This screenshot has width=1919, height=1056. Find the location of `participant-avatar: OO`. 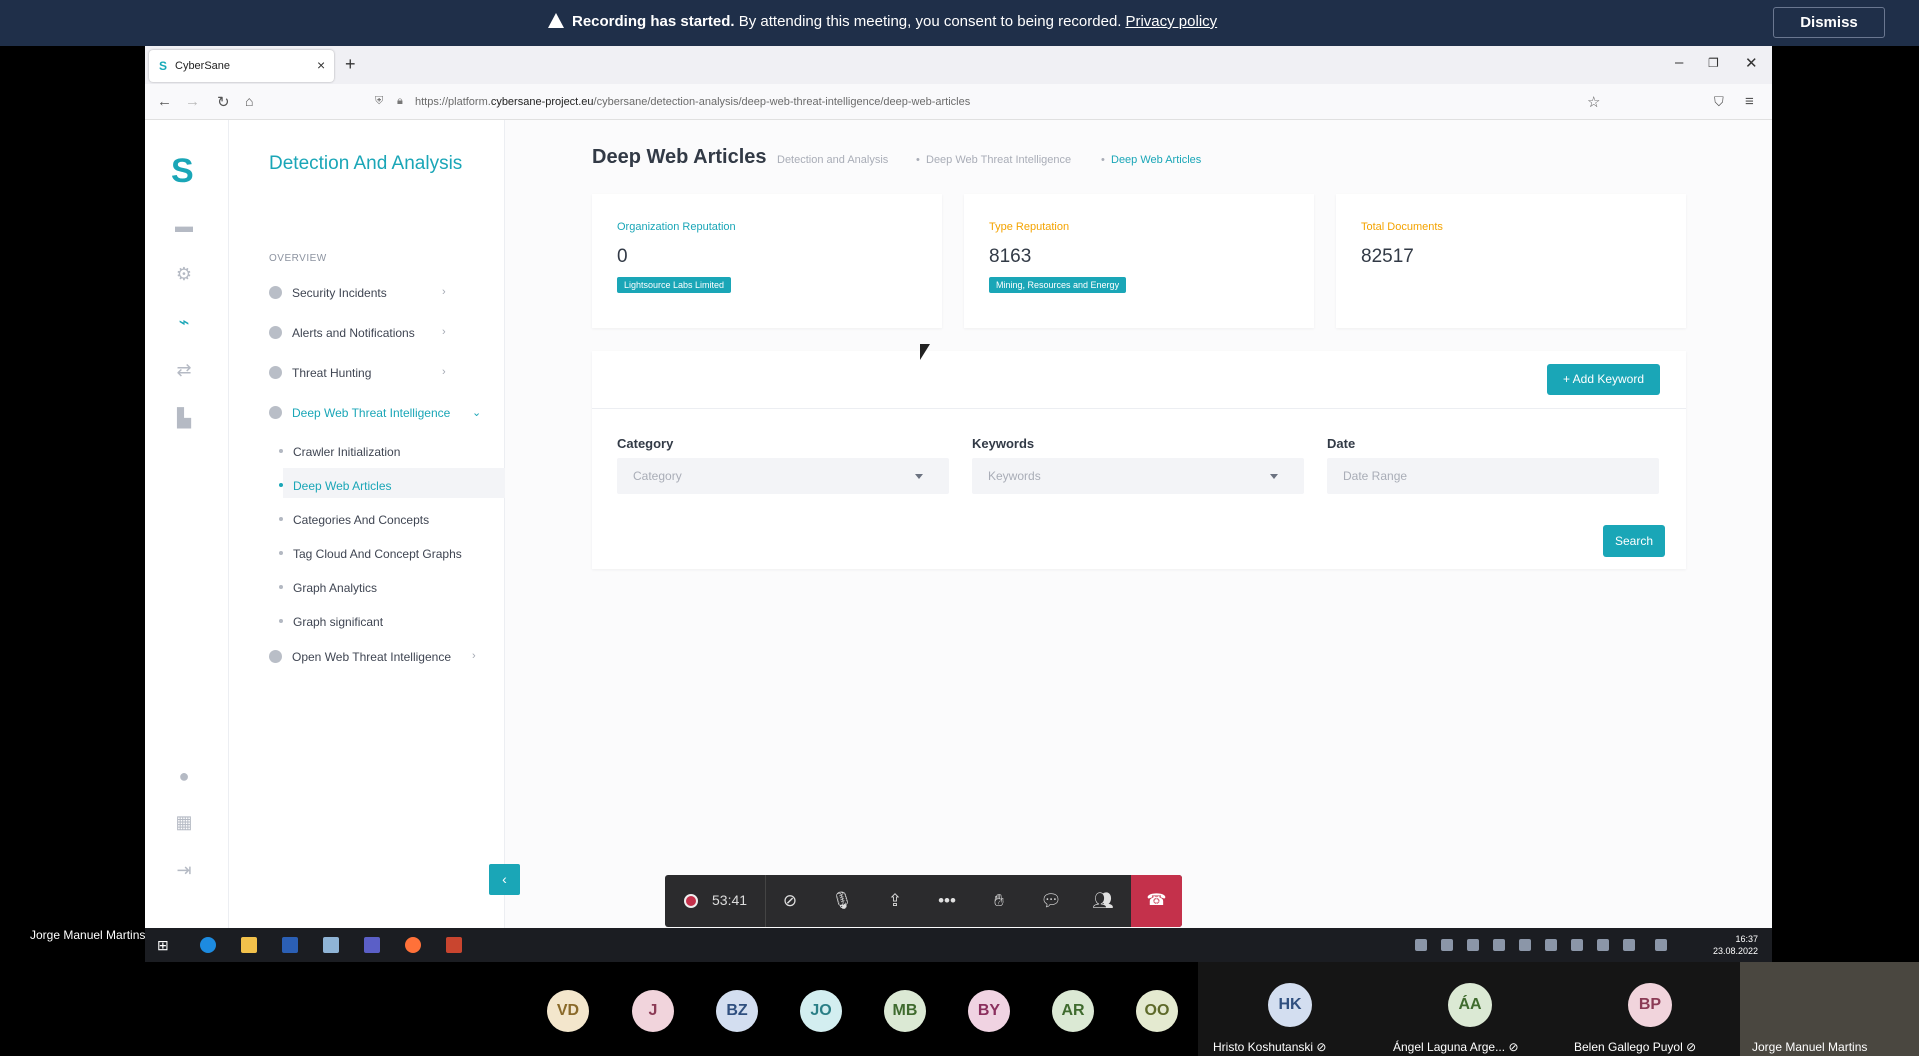

participant-avatar: OO is located at coordinates (1157, 1011).